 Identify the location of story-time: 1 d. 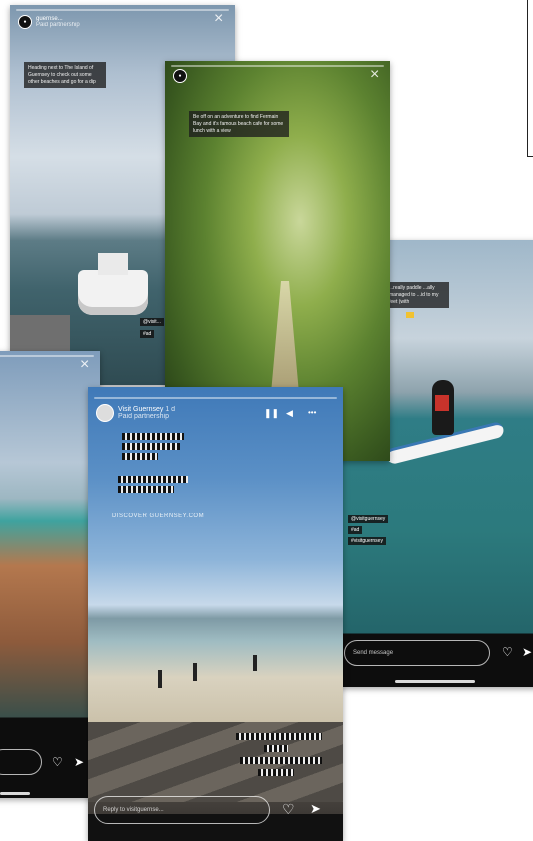
(170, 409).